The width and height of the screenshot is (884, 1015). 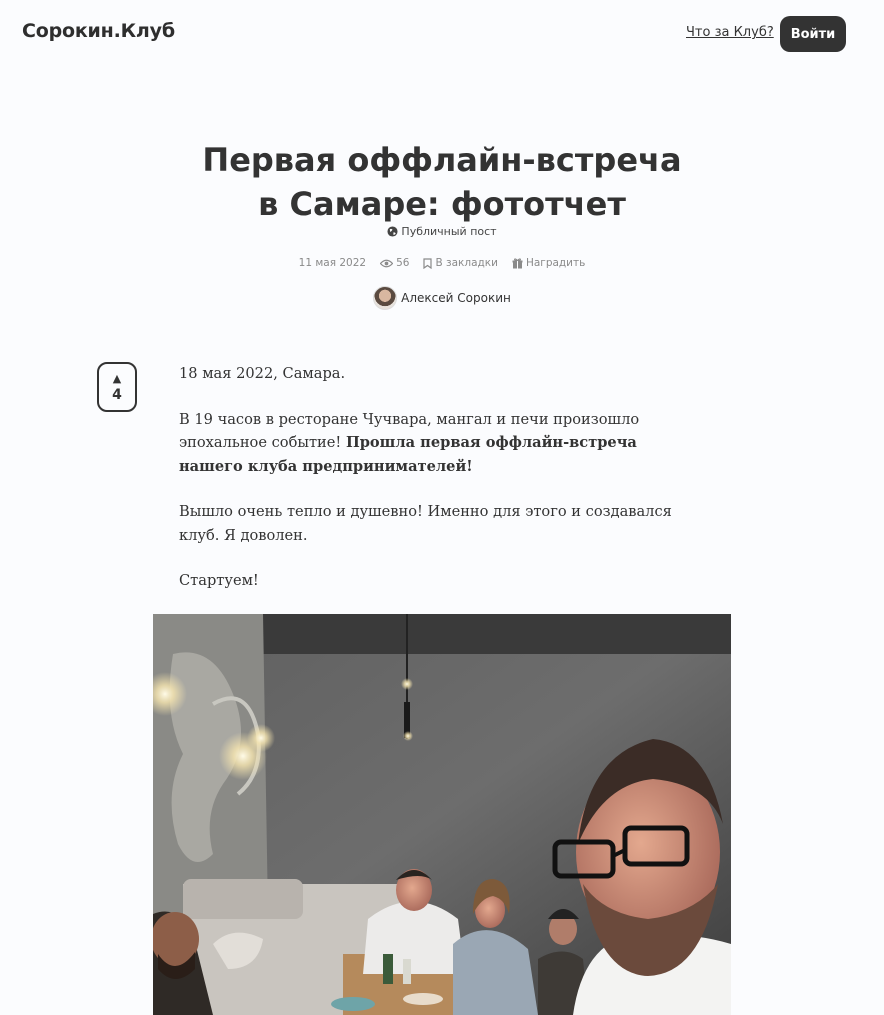 What do you see at coordinates (117, 378) in the screenshot?
I see `triangle-up-icon: ▲` at bounding box center [117, 378].